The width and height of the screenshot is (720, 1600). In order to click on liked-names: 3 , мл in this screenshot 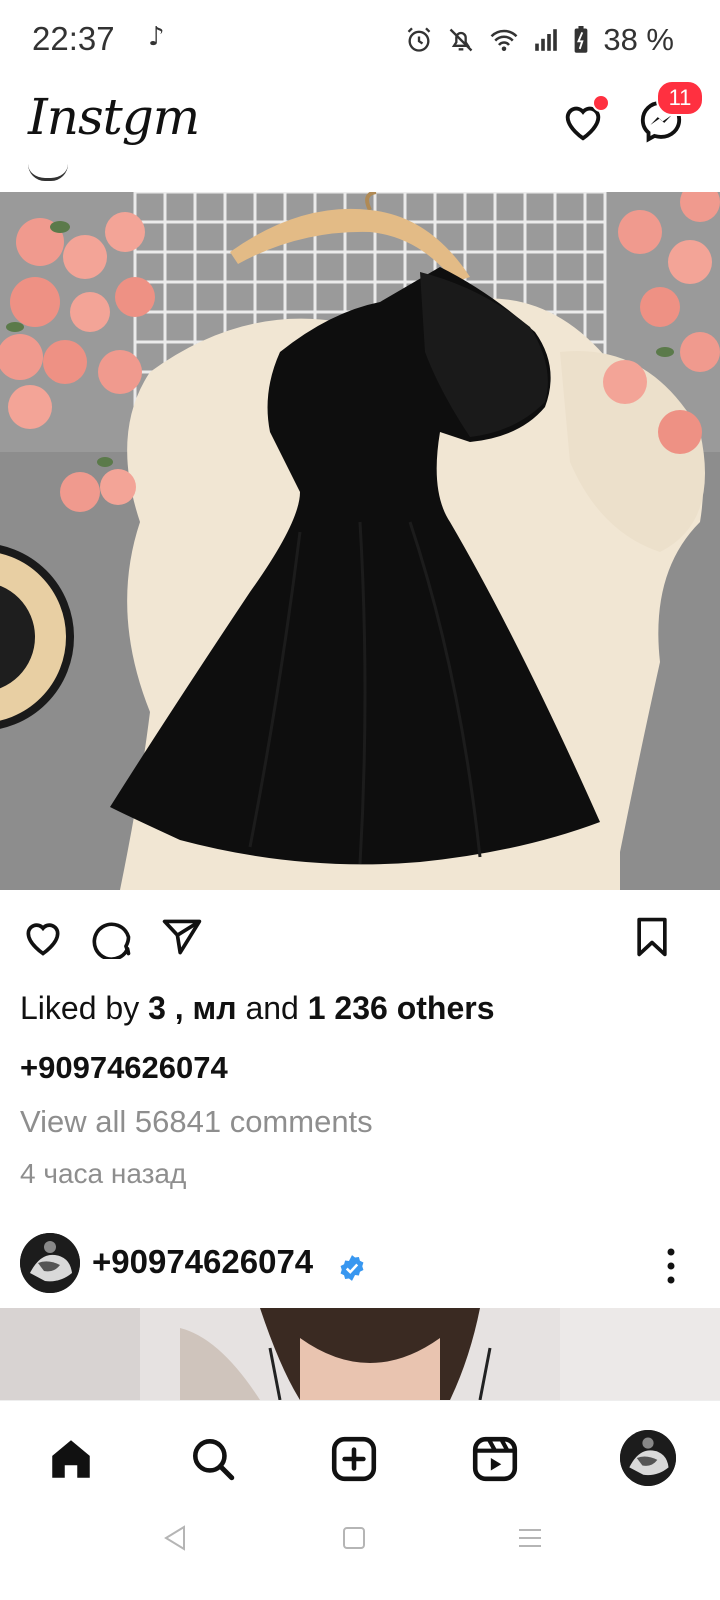, I will do `click(192, 1008)`.